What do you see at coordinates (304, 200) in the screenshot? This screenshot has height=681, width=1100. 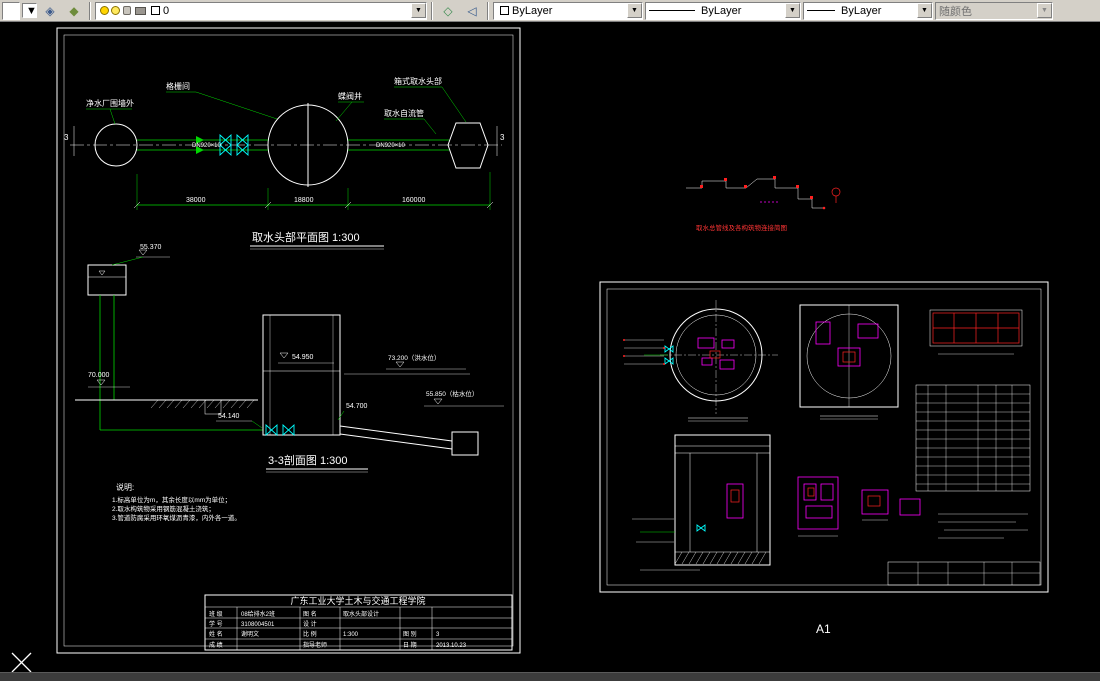 I see `dim-value: 18800` at bounding box center [304, 200].